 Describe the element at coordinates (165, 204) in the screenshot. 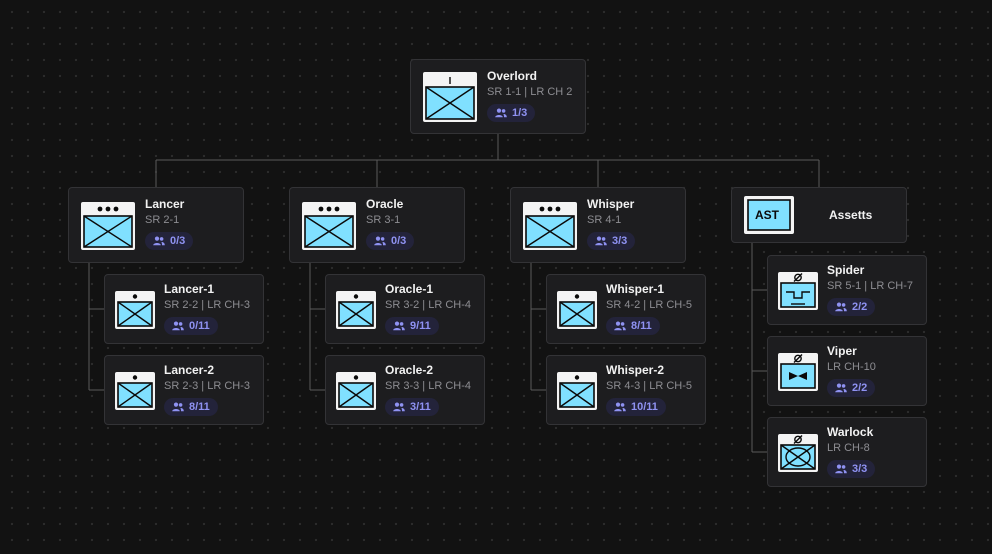

I see `node-title: Lancer` at that location.